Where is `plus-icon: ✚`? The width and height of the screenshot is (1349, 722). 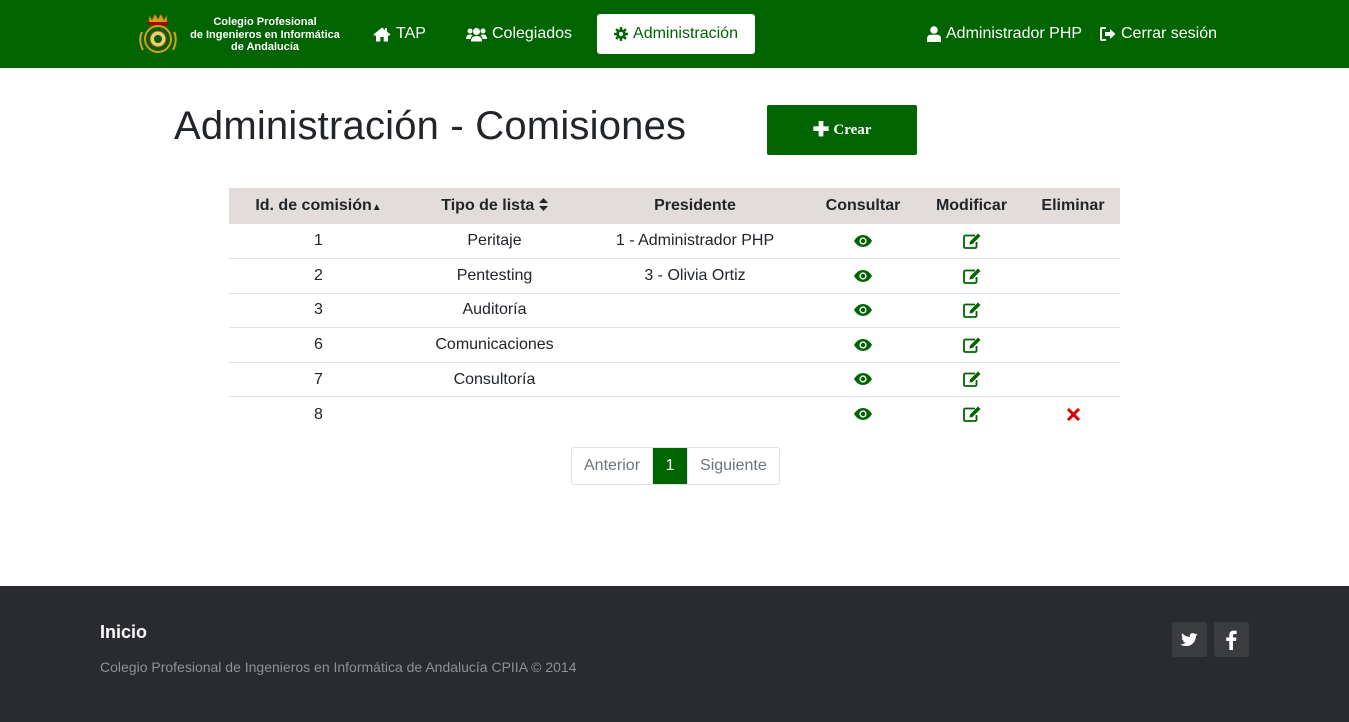 plus-icon: ✚ is located at coordinates (821, 130).